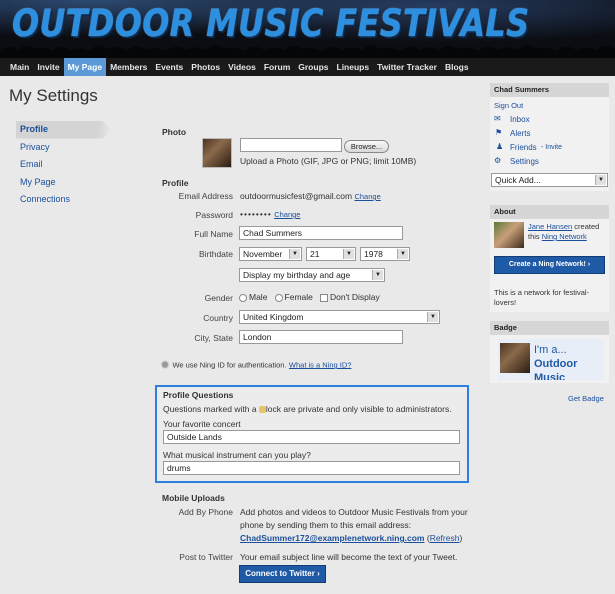 The height and width of the screenshot is (594, 615). What do you see at coordinates (237, 455) in the screenshot?
I see `question-2-label: What musical instrument can you play?` at bounding box center [237, 455].